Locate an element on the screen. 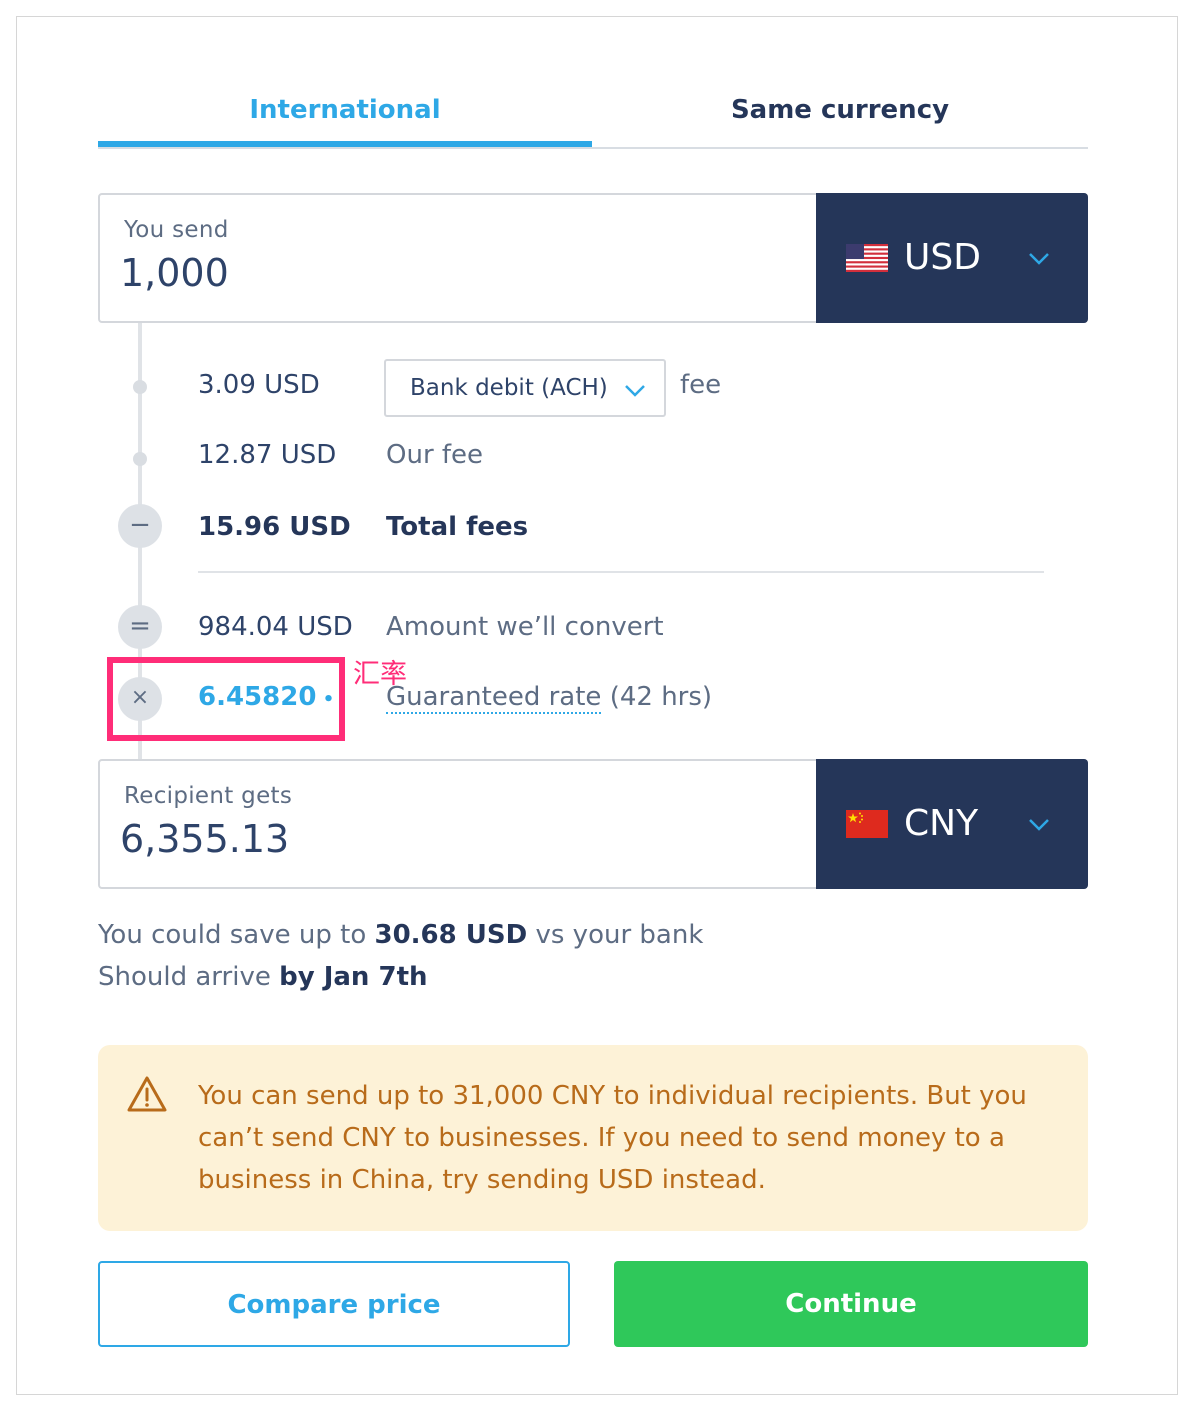  payment-method-value: Bank debit (ACH) is located at coordinates (509, 388).